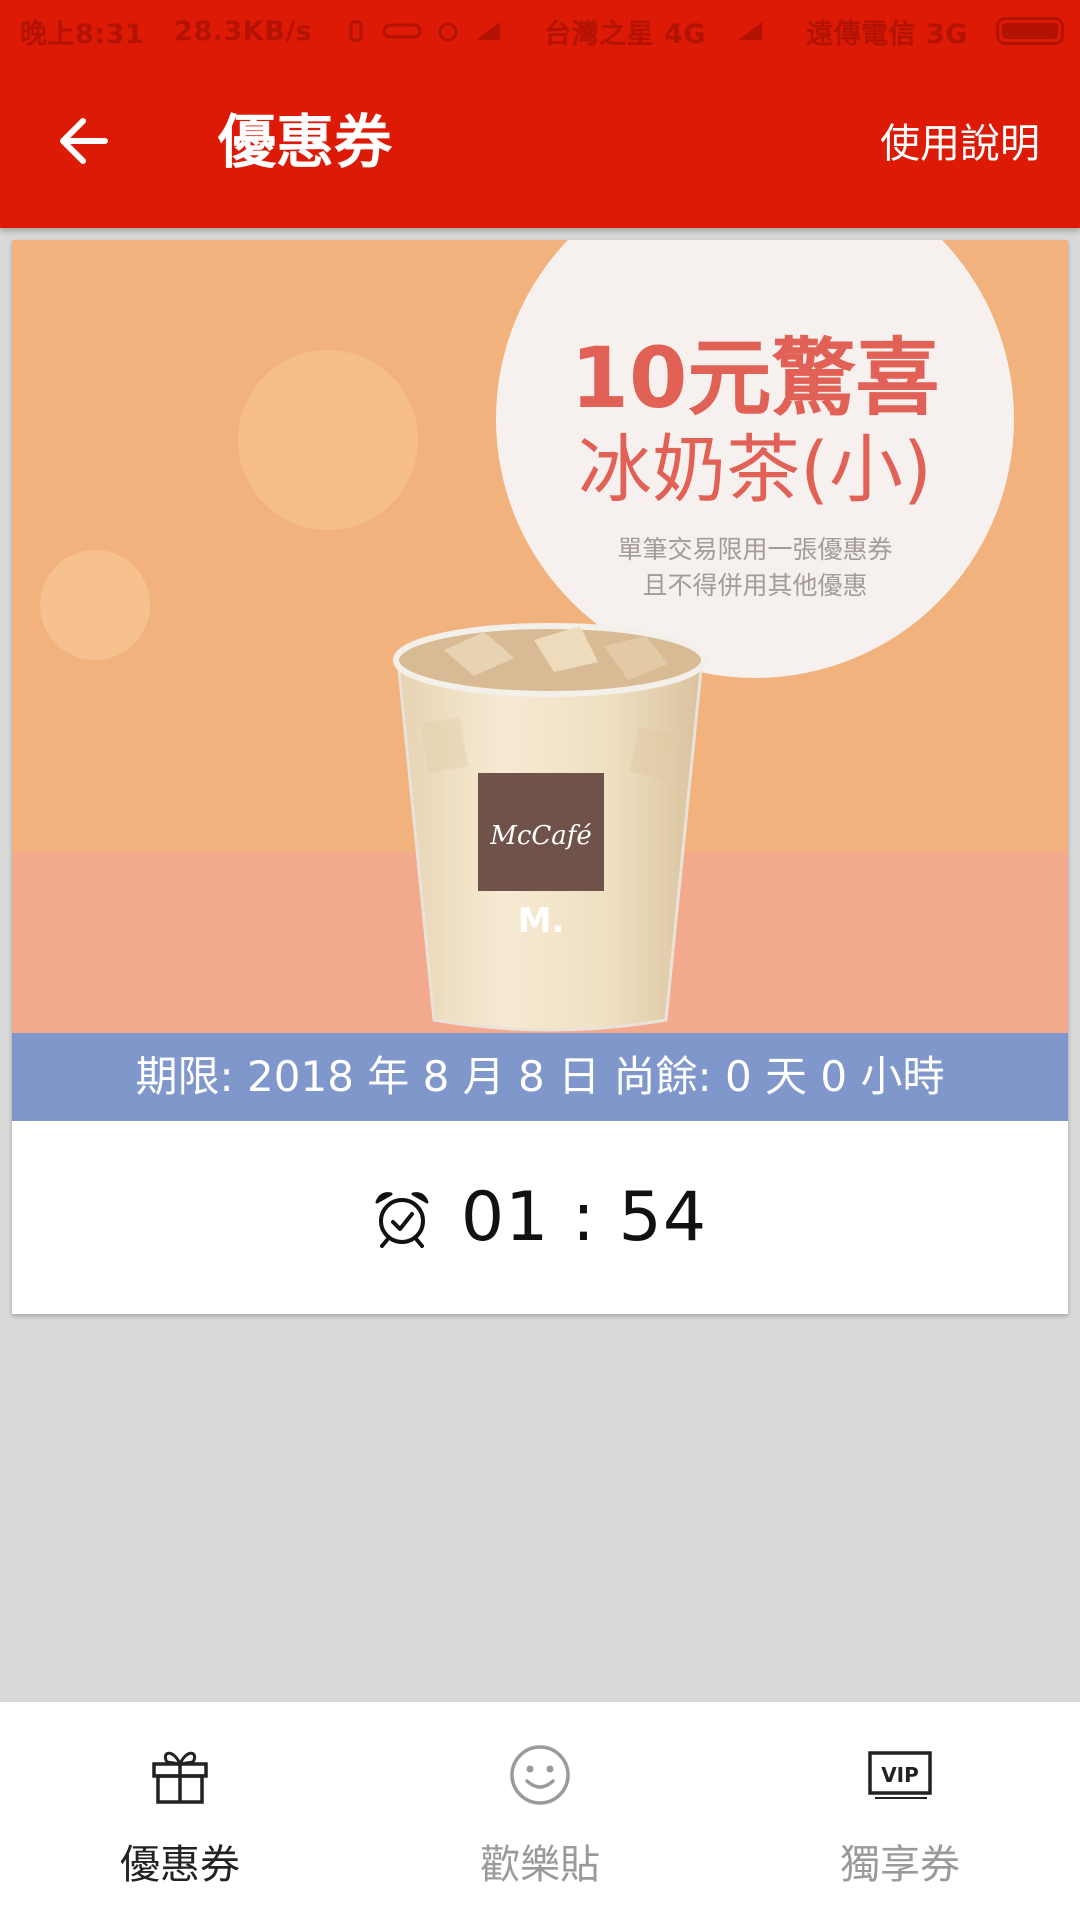  Describe the element at coordinates (625, 34) in the screenshot. I see `status-carrier-1: 台灣之星 4G` at that location.